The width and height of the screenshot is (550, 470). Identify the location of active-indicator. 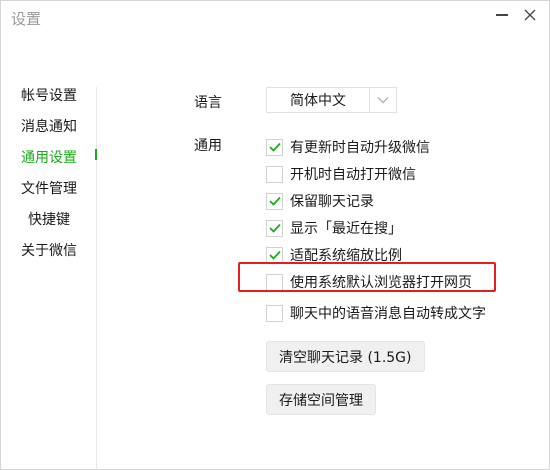
(96, 154).